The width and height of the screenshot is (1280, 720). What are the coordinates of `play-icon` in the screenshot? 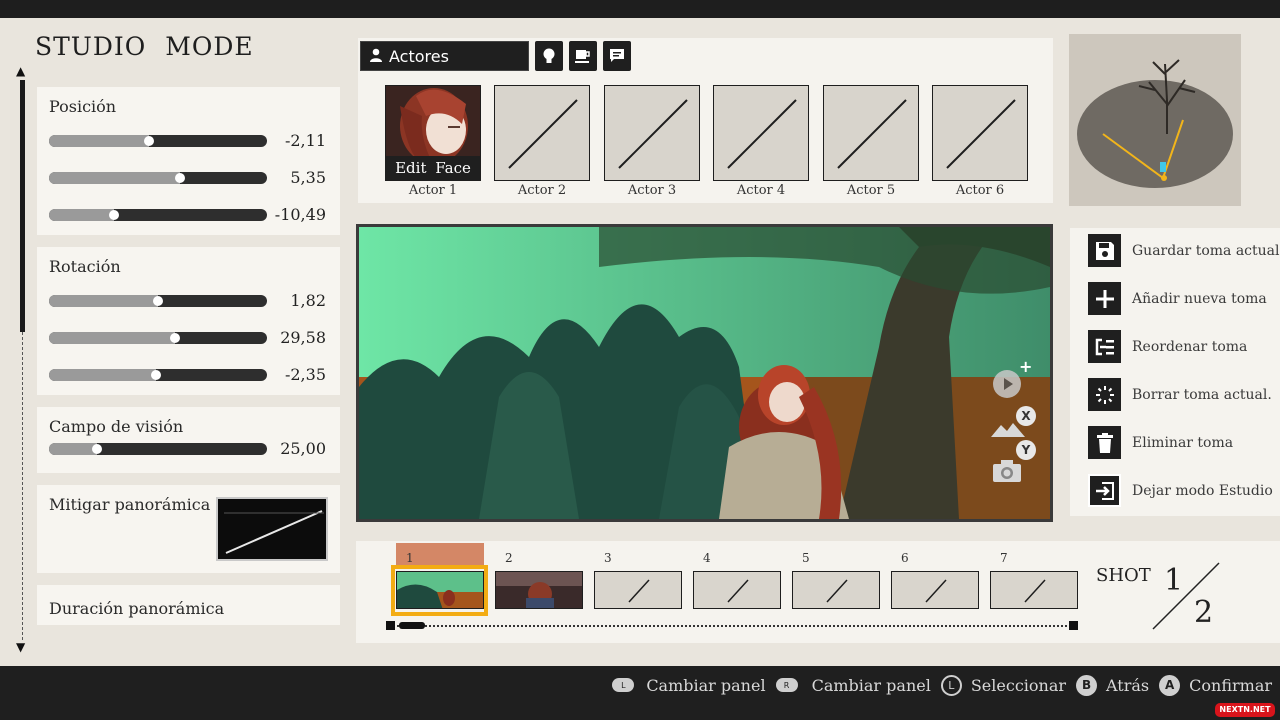 It's located at (1007, 384).